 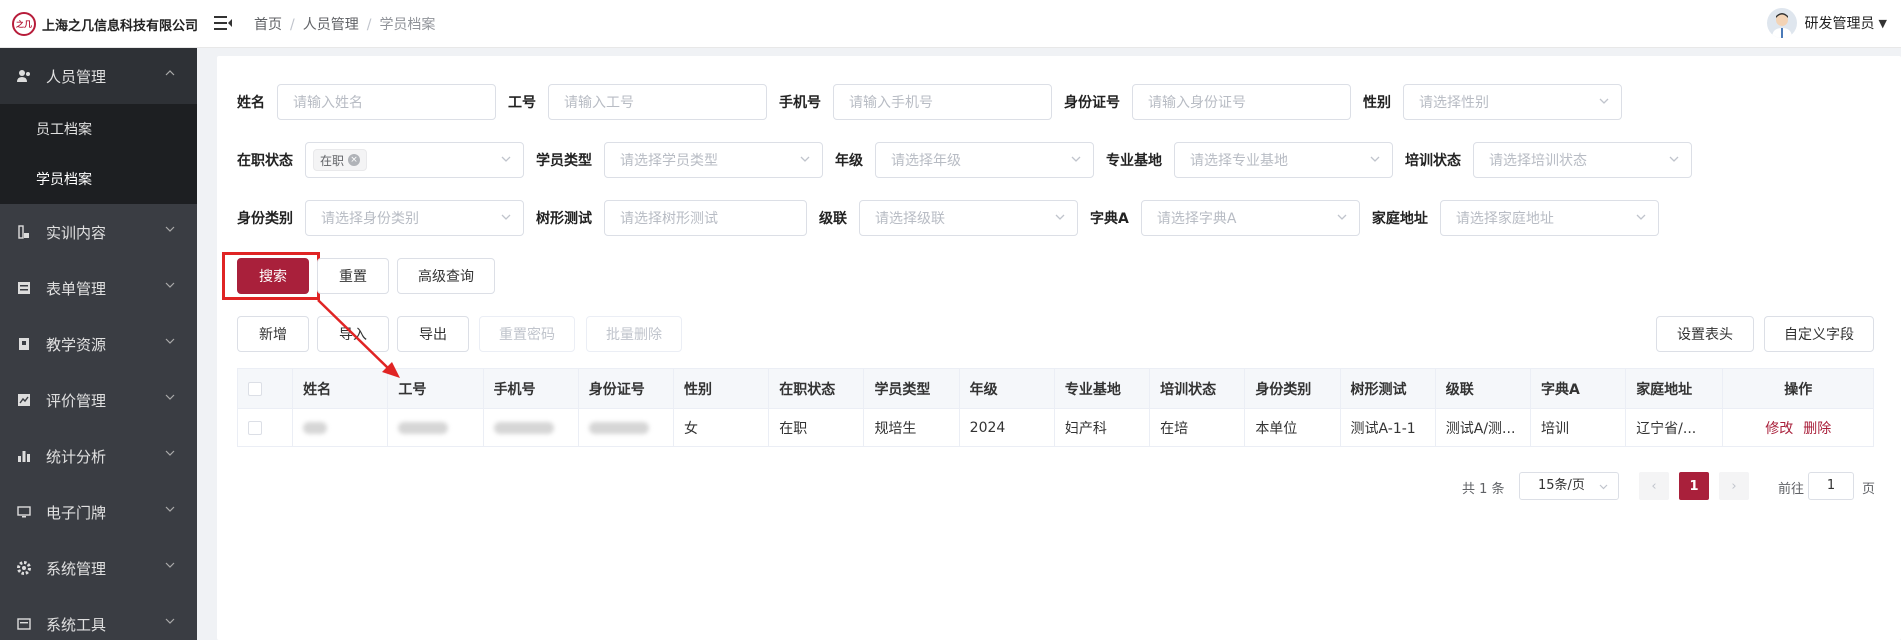 What do you see at coordinates (265, 427) in the screenshot?
I see `row-select-cell` at bounding box center [265, 427].